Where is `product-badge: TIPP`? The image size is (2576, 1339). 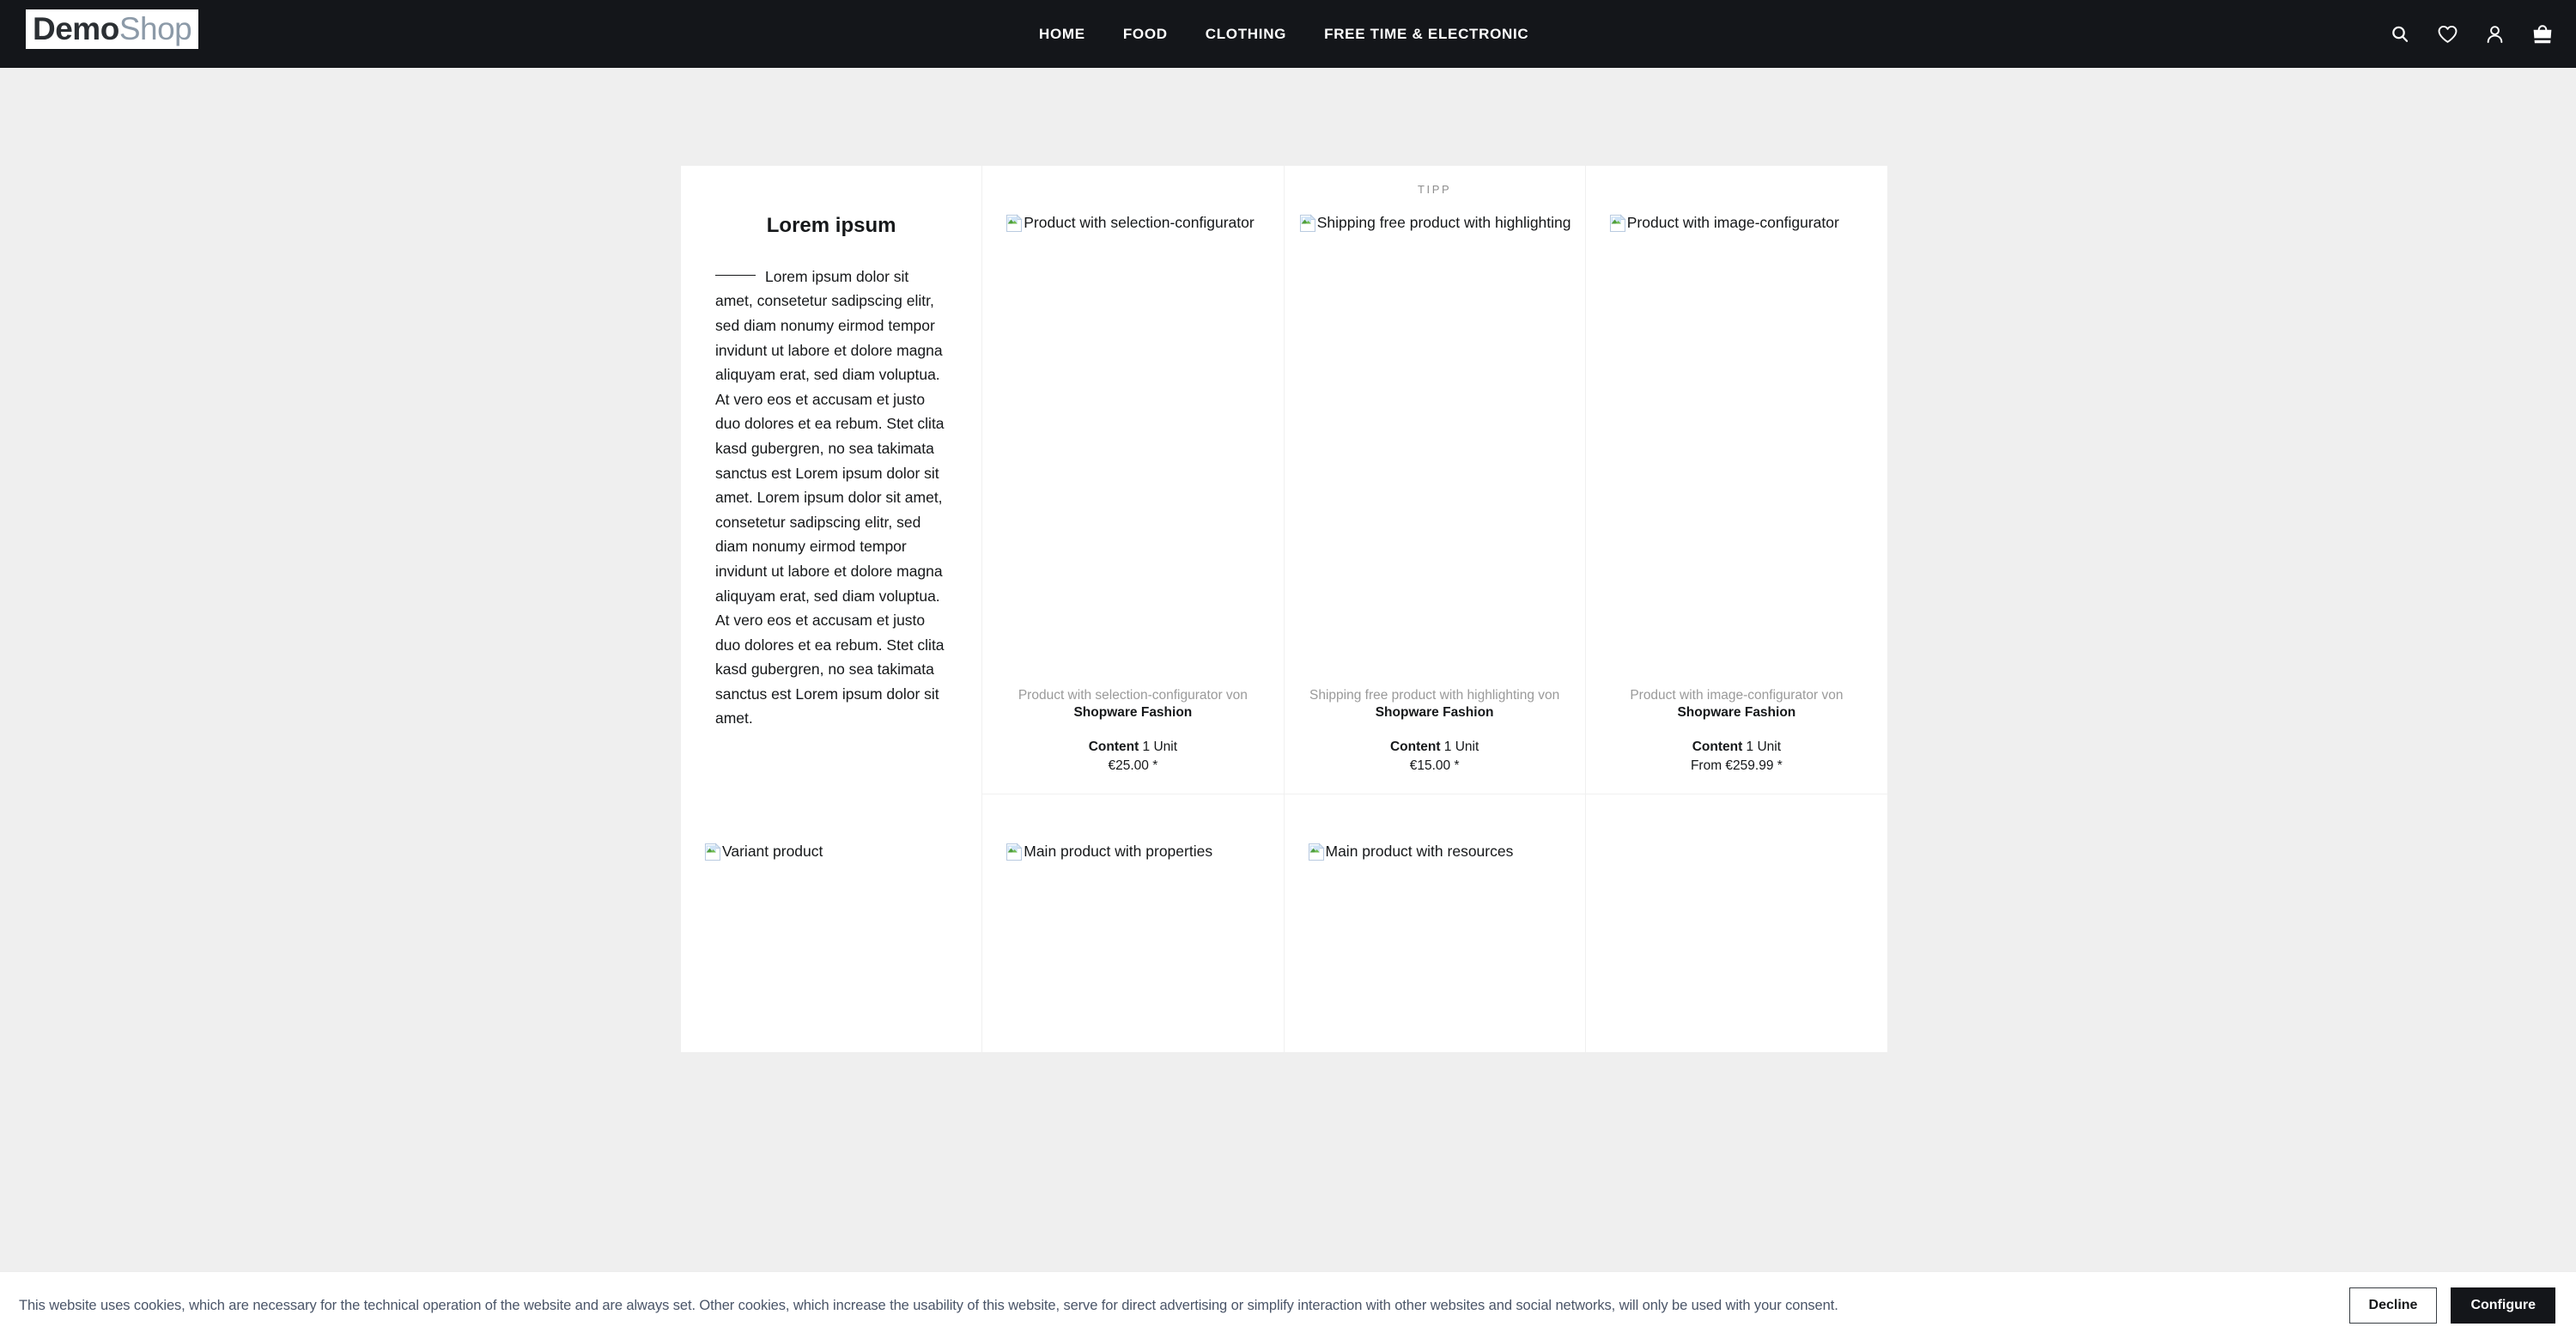 product-badge: TIPP is located at coordinates (1434, 189).